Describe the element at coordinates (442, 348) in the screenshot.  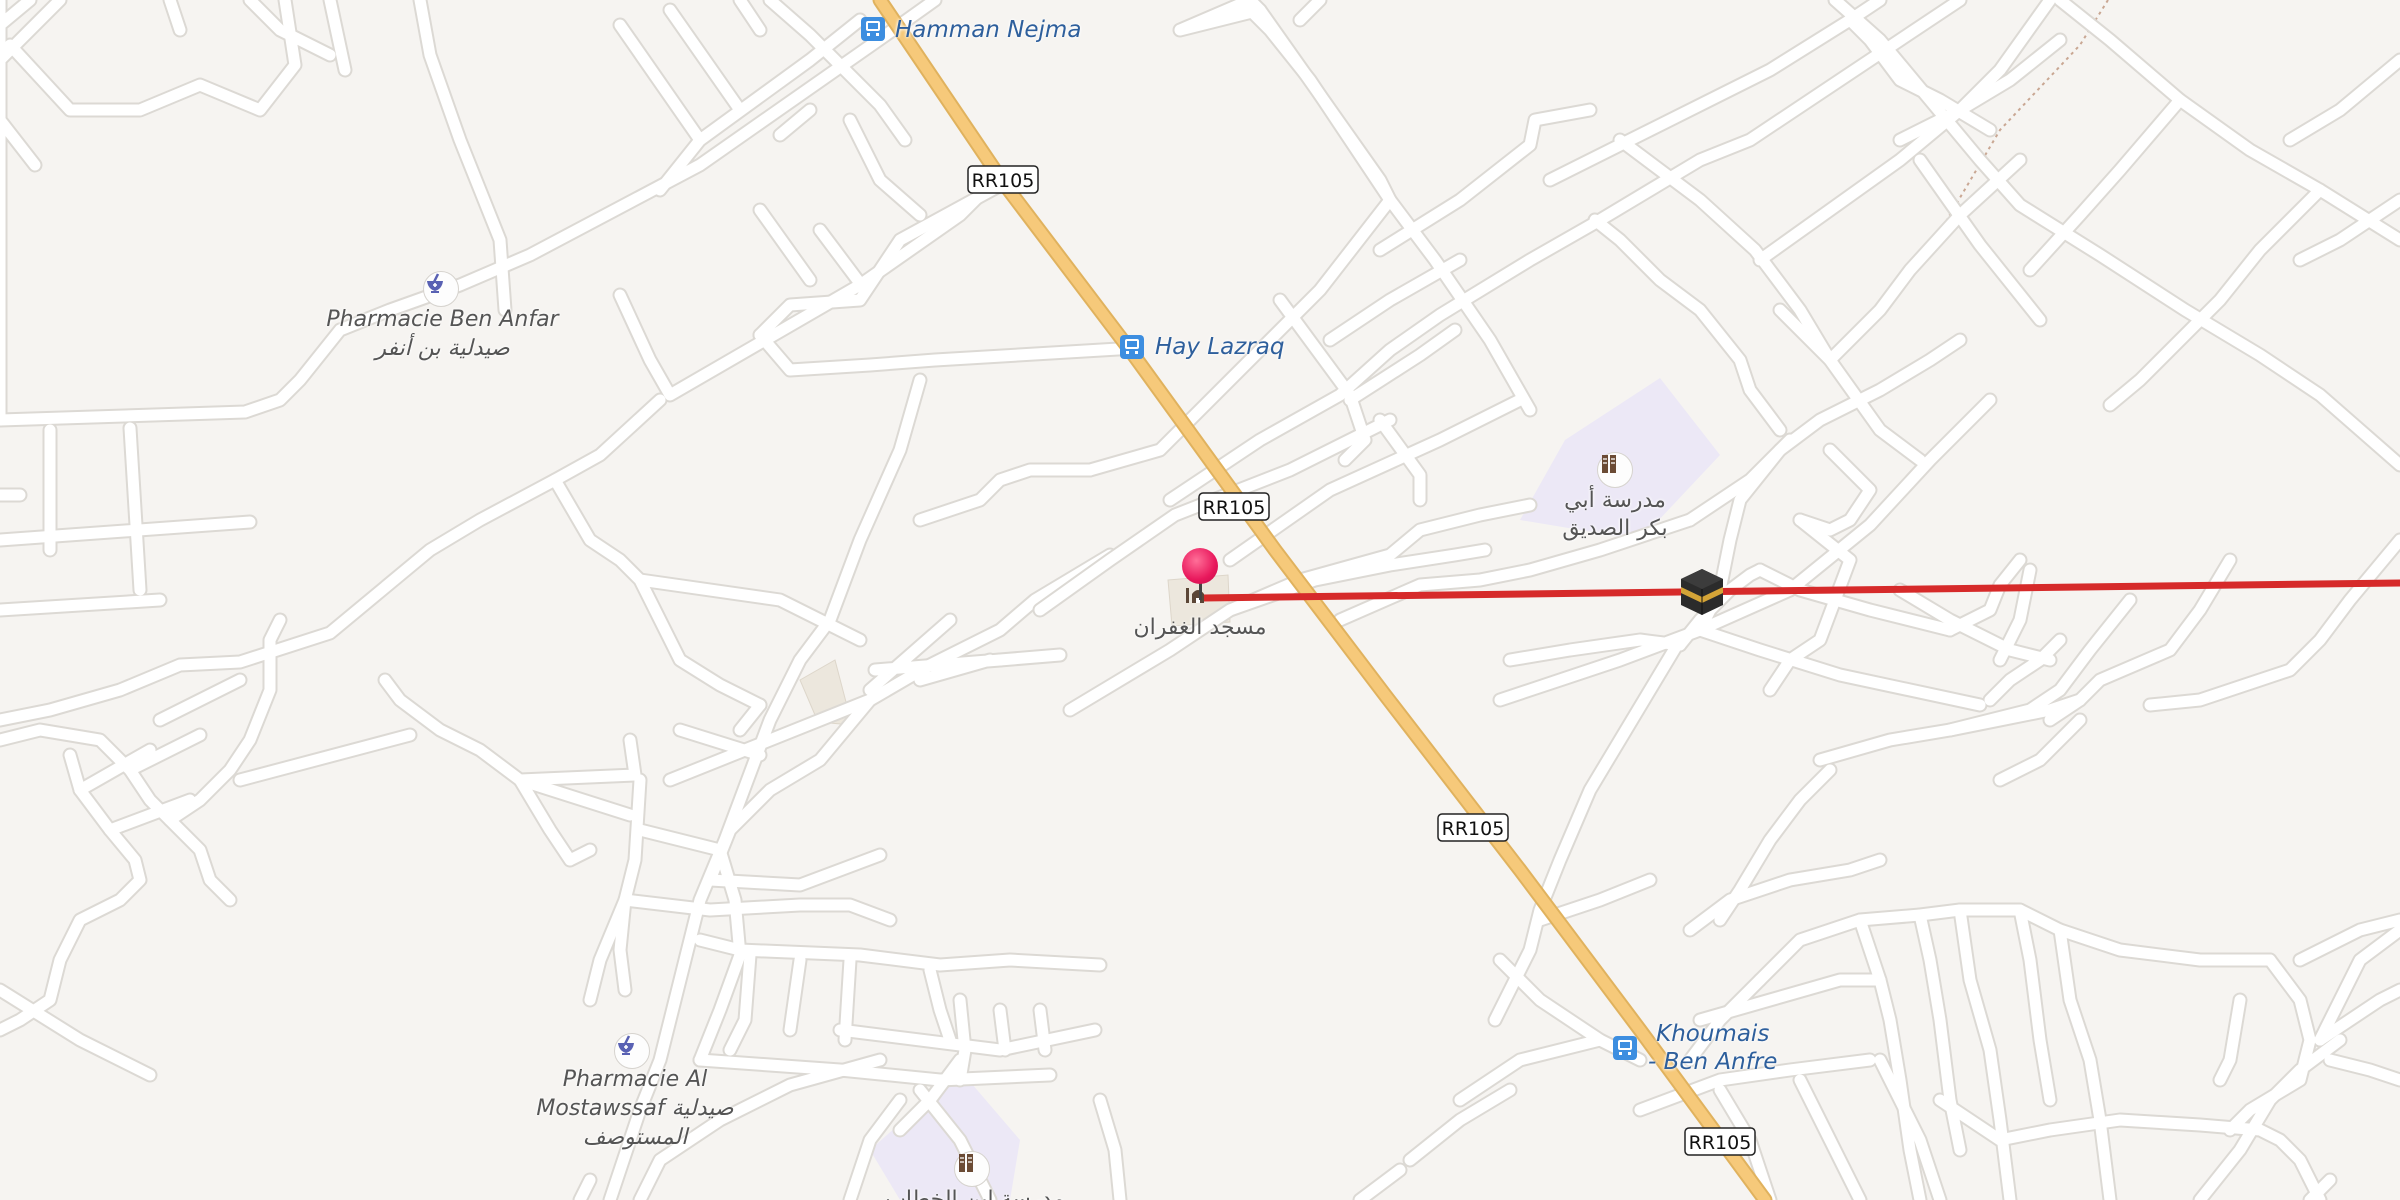
I see `pharmacy-label-line: صيدلية بن أنفر` at that location.